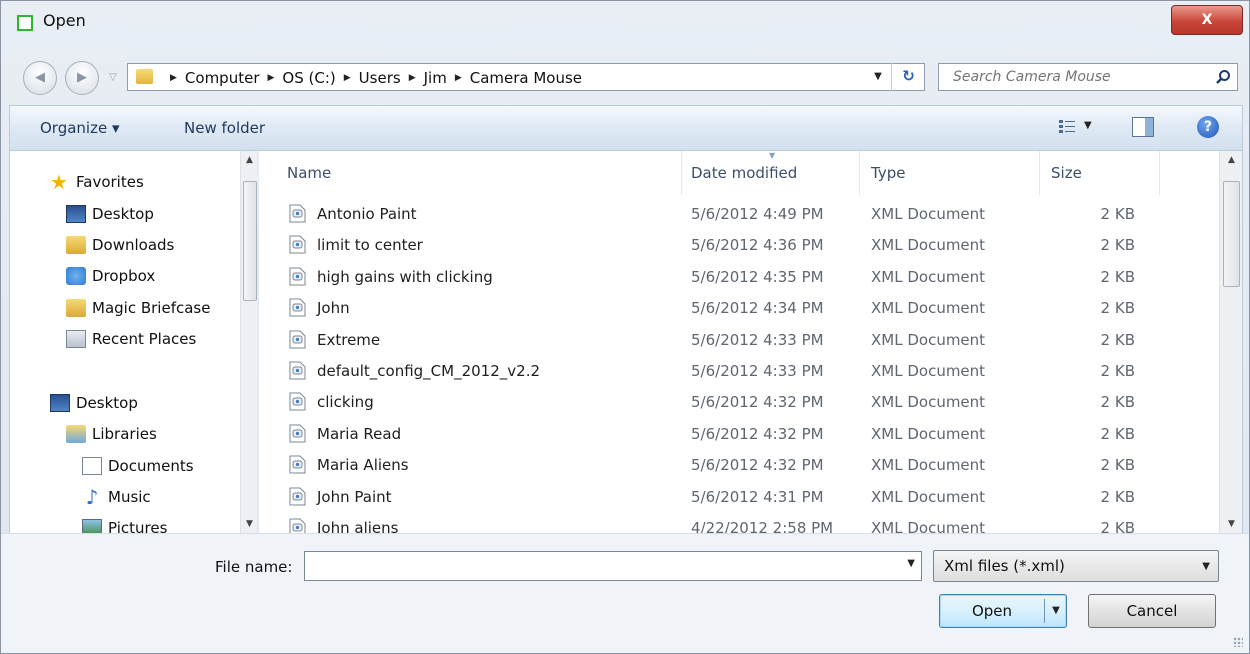 This screenshot has height=654, width=1250. What do you see at coordinates (224, 128) in the screenshot?
I see `new-folder-button: New folder` at bounding box center [224, 128].